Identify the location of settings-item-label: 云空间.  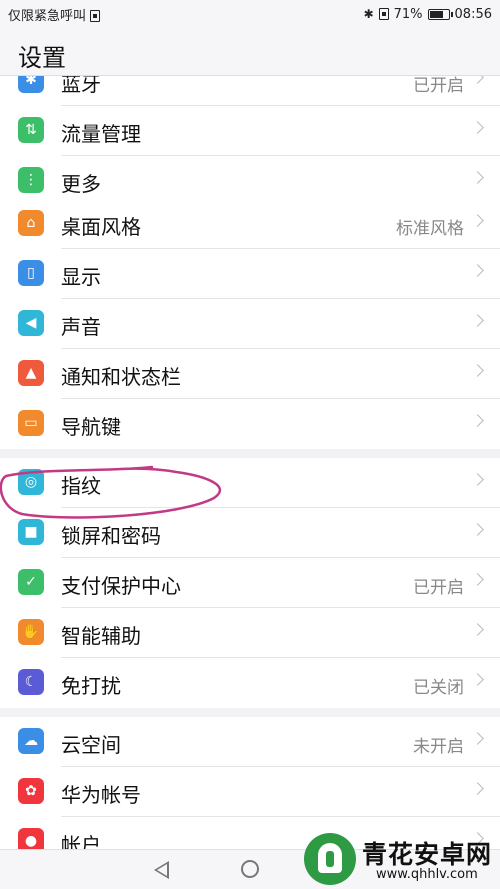
(91, 745).